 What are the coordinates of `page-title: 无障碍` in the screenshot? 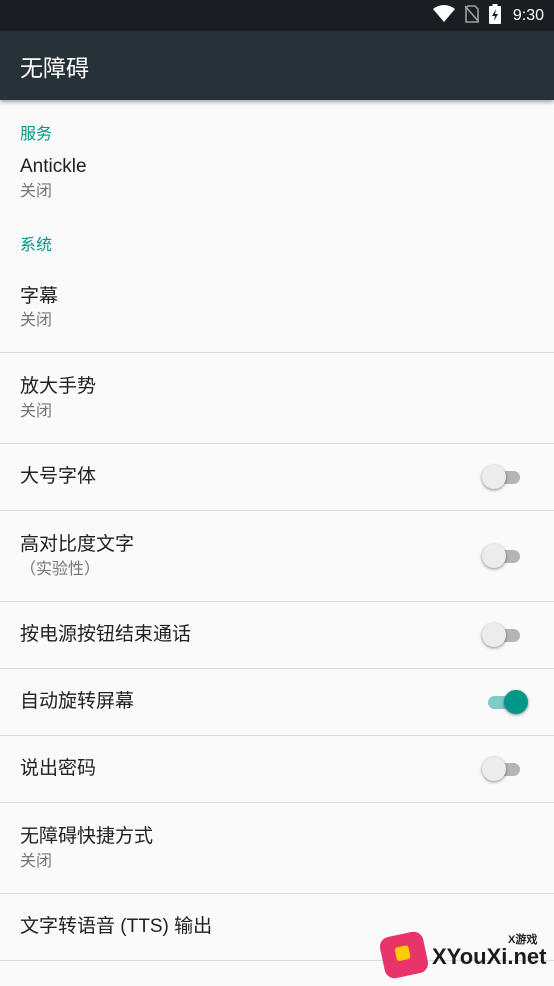 It's located at (54, 67).